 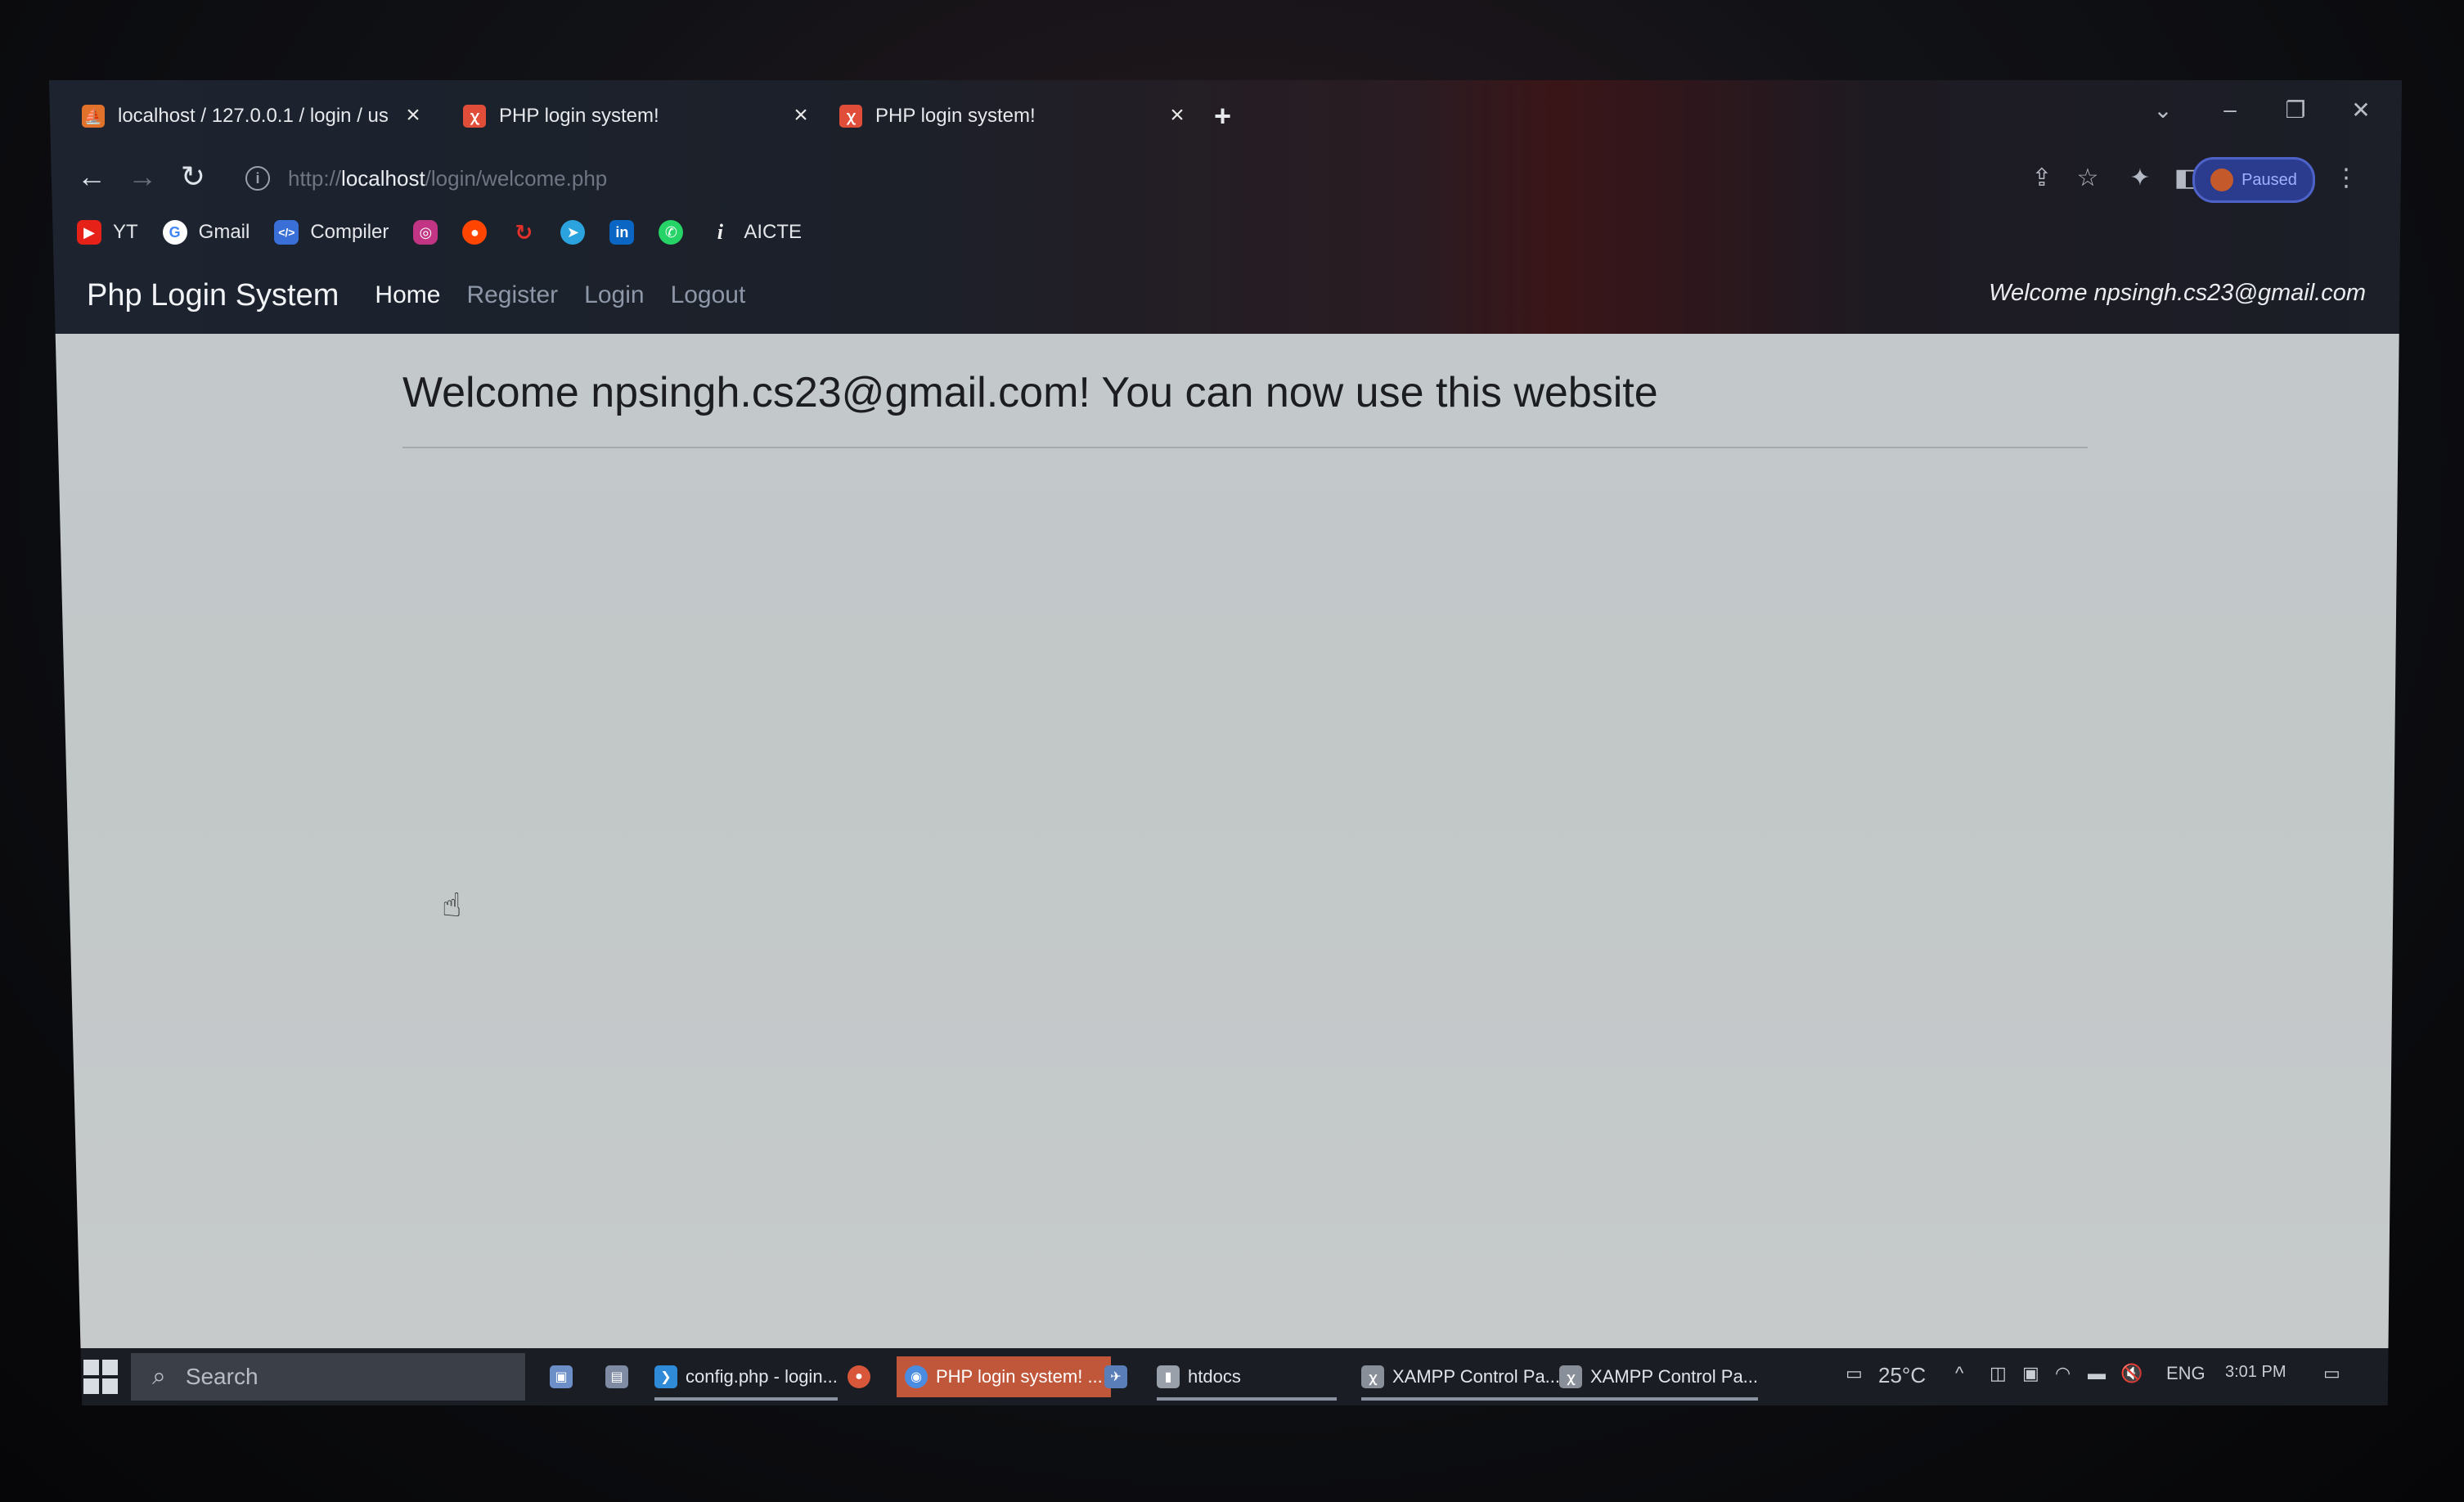 I want to click on display-icon: ▣, so click(x=2030, y=1374).